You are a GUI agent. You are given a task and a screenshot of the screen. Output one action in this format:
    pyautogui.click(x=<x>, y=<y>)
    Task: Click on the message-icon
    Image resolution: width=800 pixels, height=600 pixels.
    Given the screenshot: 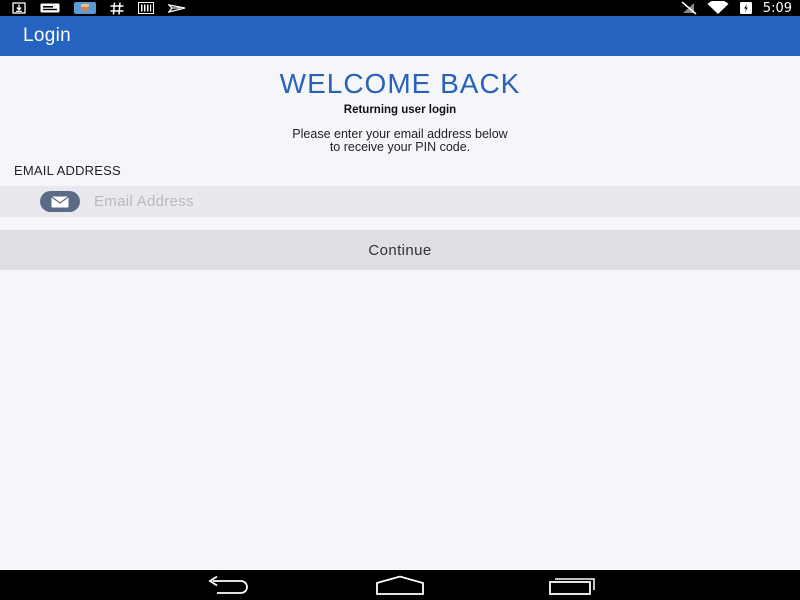 What is the action you would take?
    pyautogui.click(x=50, y=8)
    